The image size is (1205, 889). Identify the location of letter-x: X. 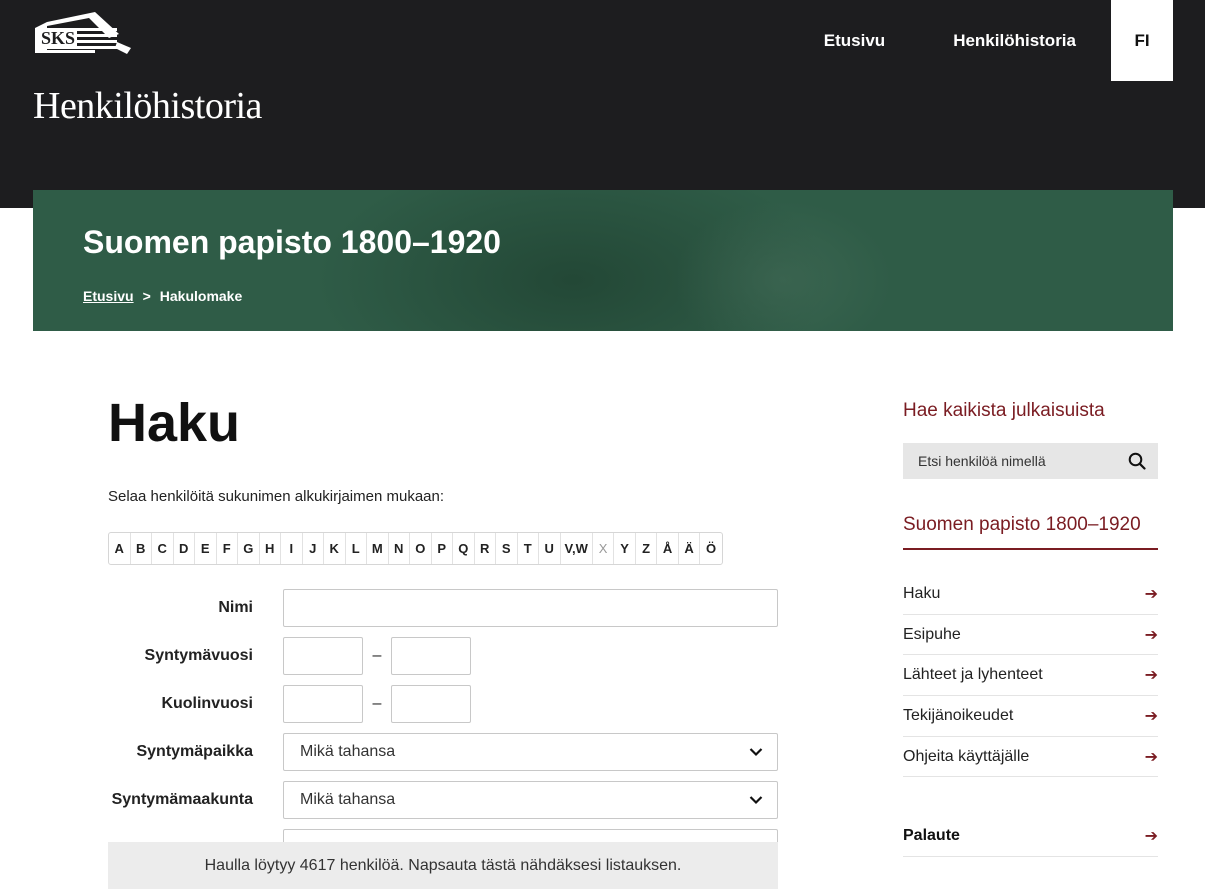
(604, 548).